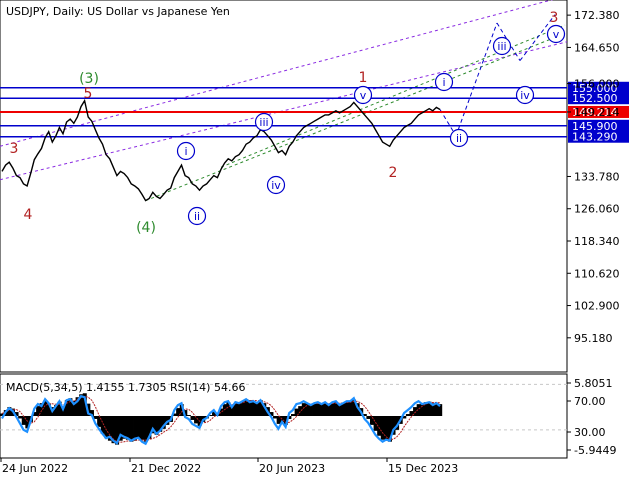 This screenshot has width=640, height=480. What do you see at coordinates (595, 450) in the screenshot?
I see `indicator-tick-label: -5.9449` at bounding box center [595, 450].